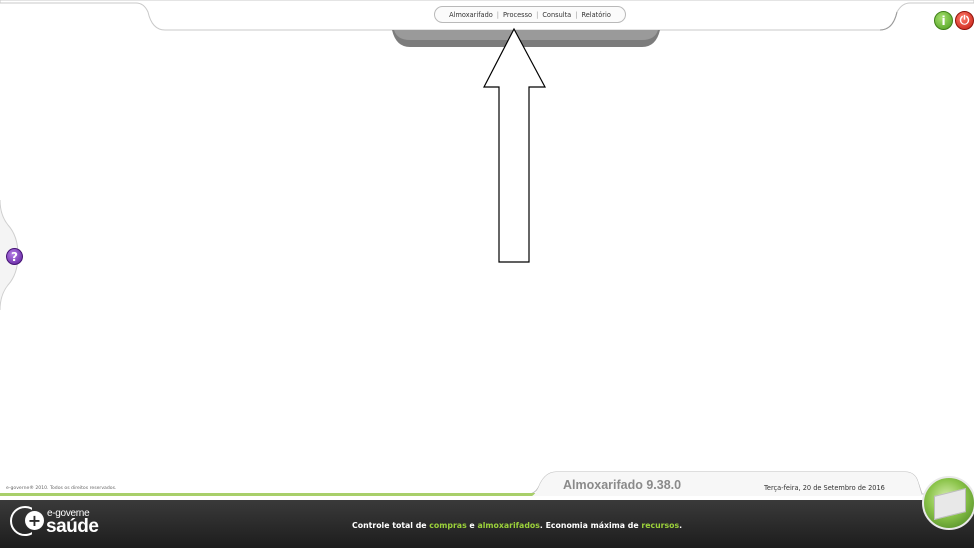 The width and height of the screenshot is (974, 548). I want to click on menu-item-processo: Processo, so click(517, 15).